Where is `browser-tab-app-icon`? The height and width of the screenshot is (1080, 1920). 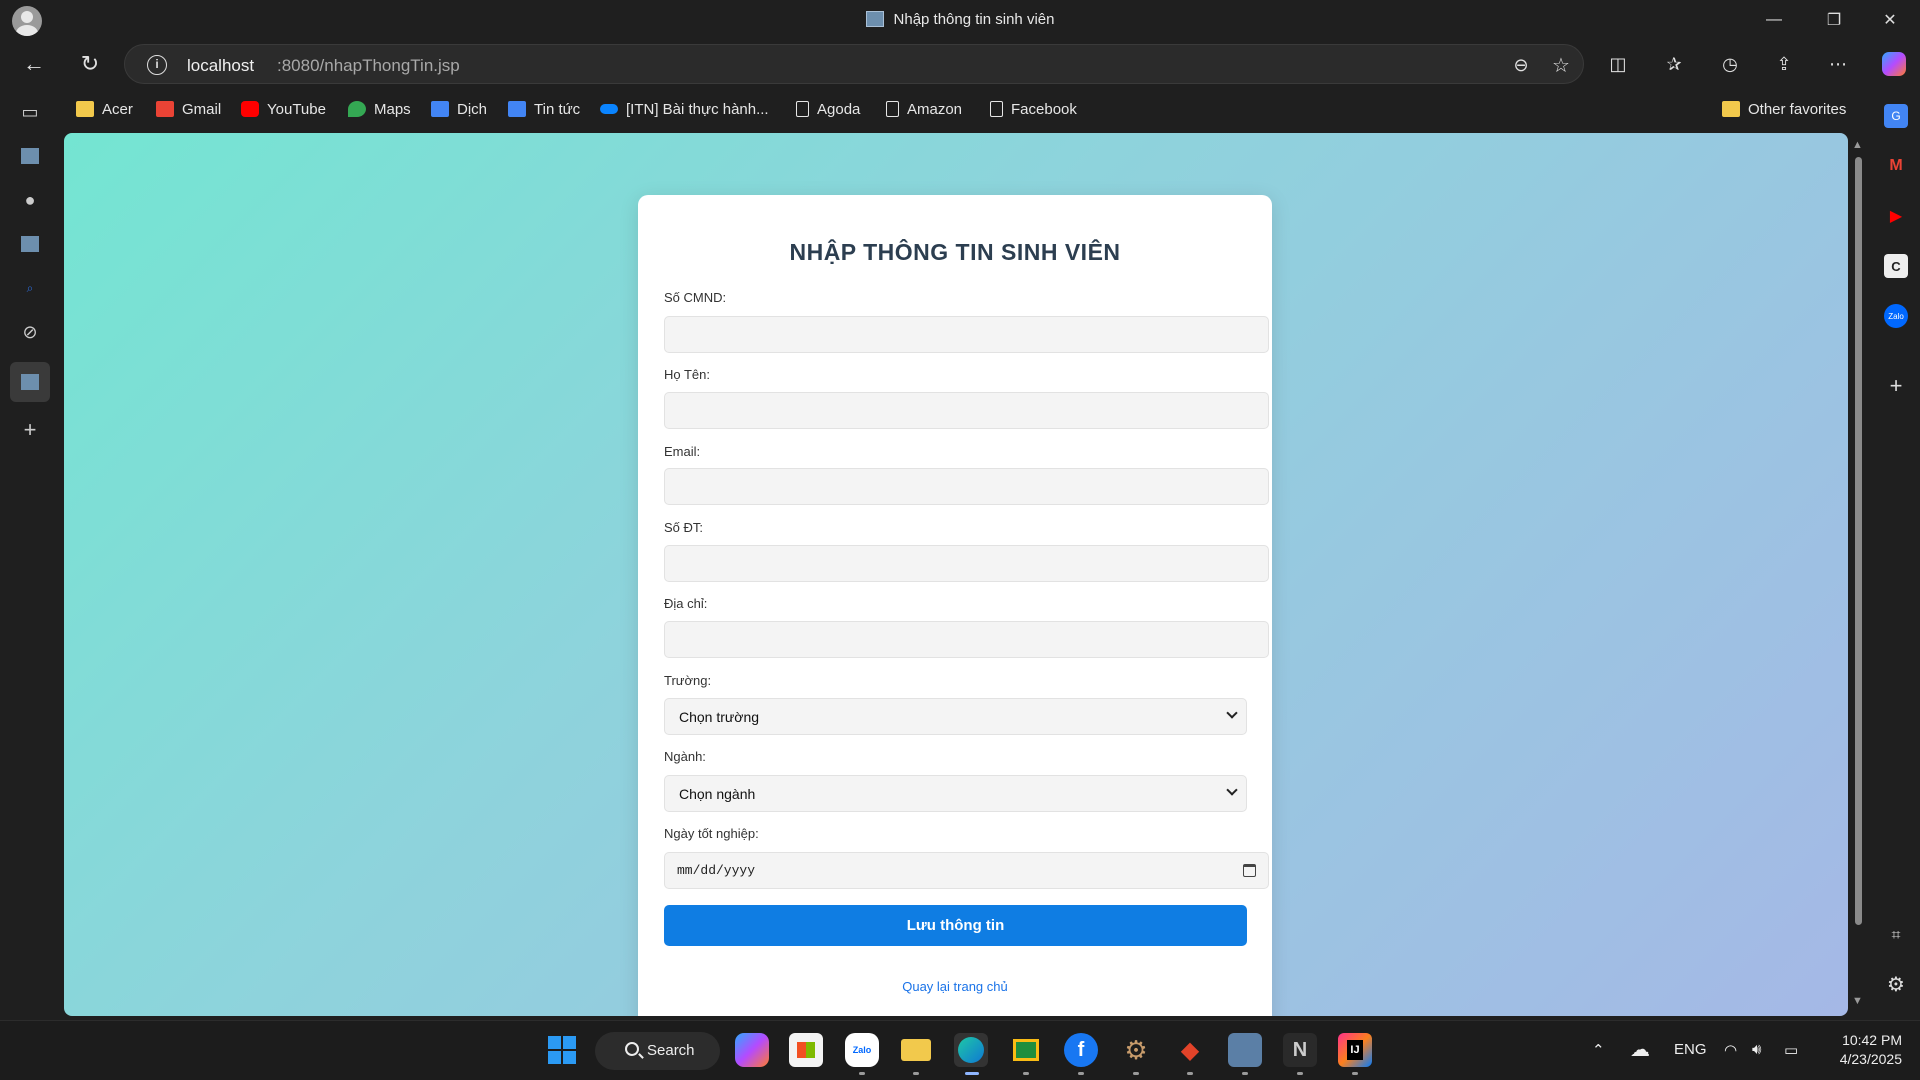 browser-tab-app-icon is located at coordinates (1245, 1050).